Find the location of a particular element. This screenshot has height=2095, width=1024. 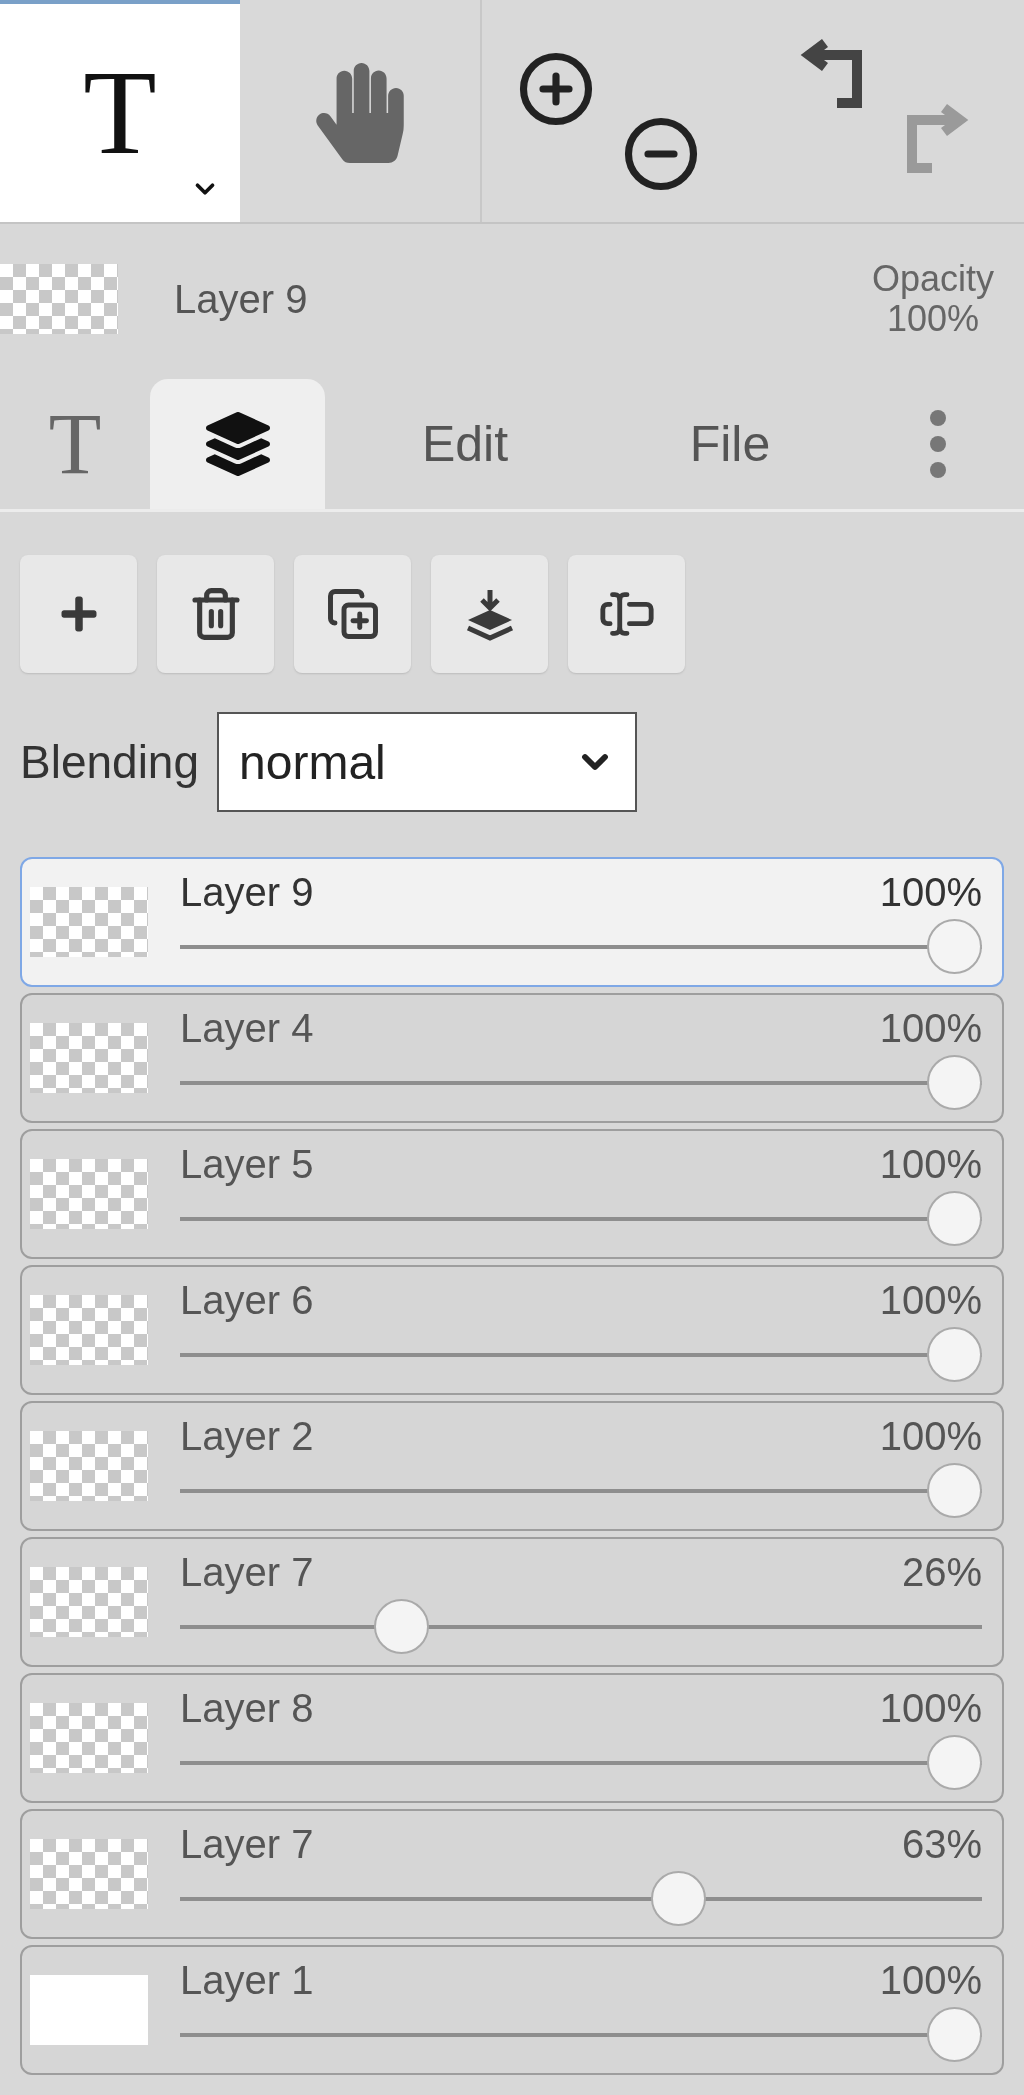

layer-row: Layer 7 26% is located at coordinates (512, 1602).